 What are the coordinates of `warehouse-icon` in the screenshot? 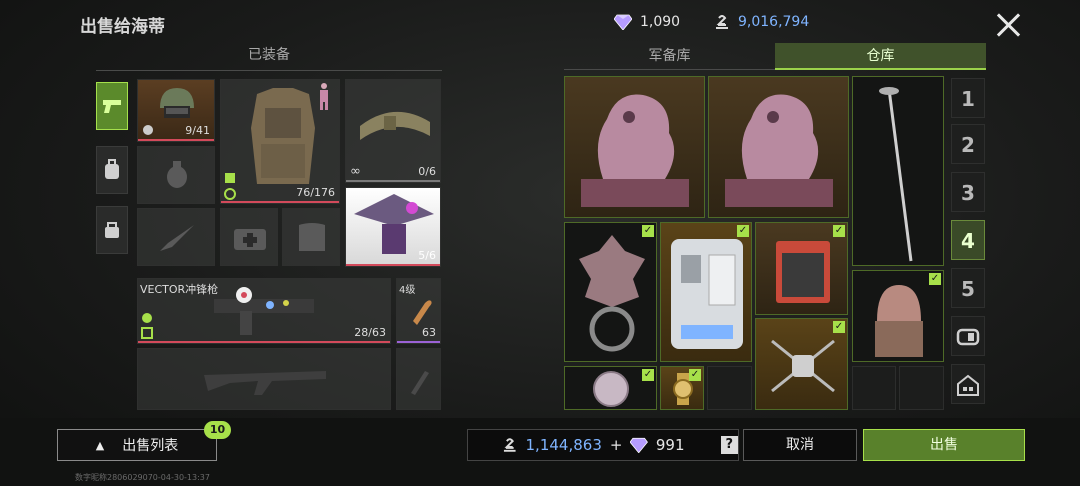 It's located at (968, 385).